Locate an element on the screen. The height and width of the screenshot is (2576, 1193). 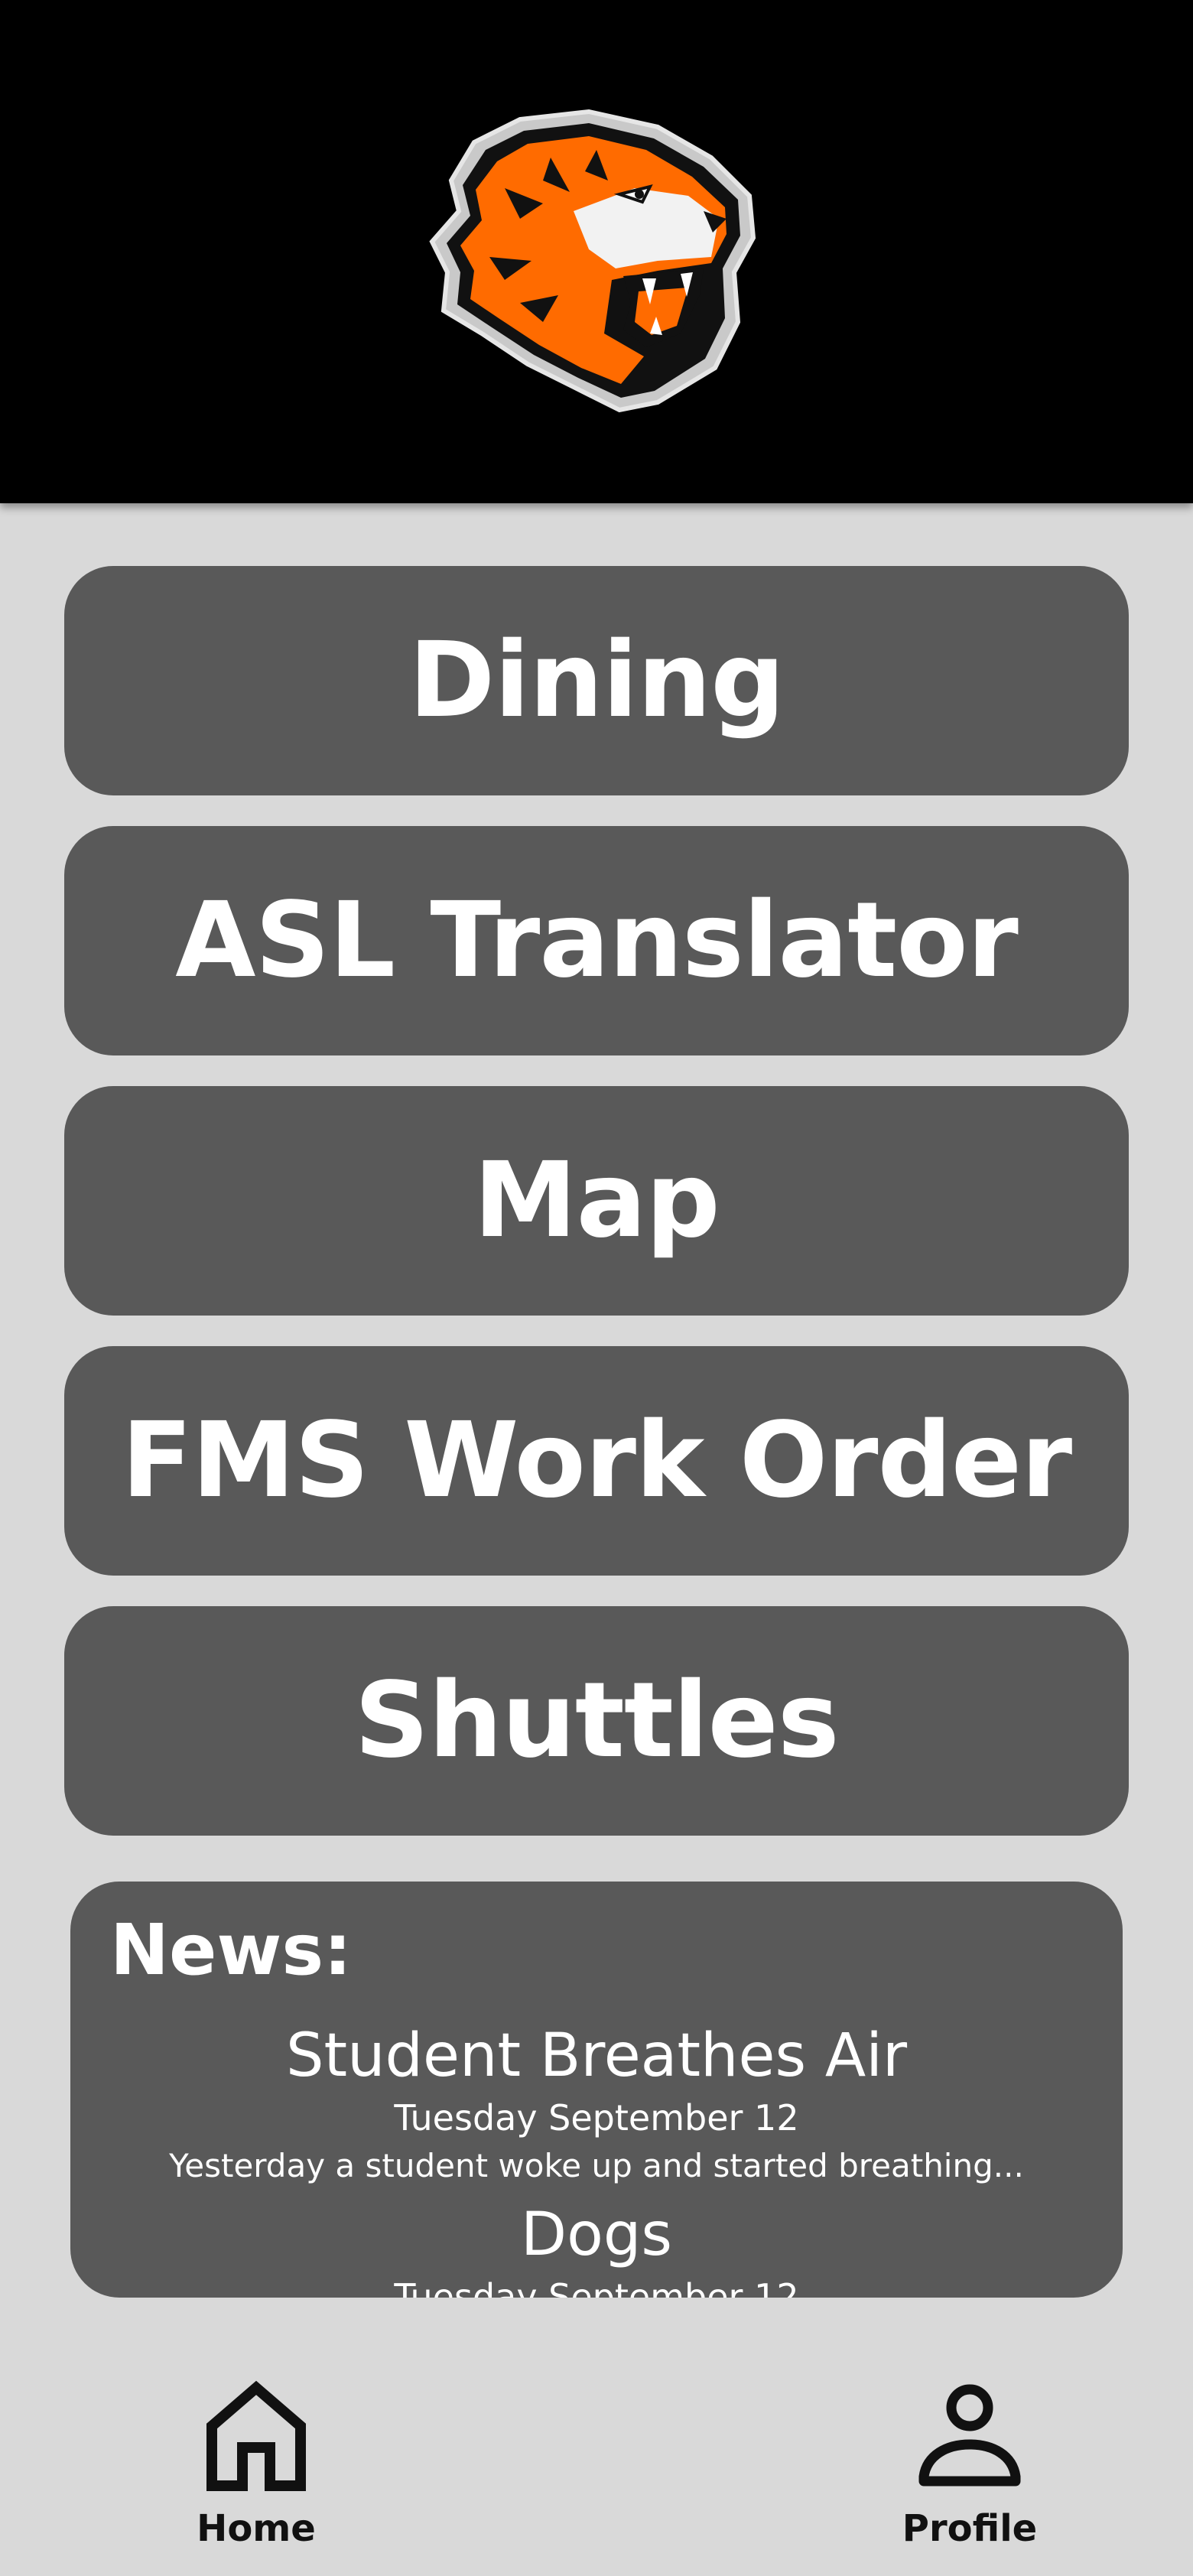
bottom-navigation: Home Profile is located at coordinates (596, 2466).